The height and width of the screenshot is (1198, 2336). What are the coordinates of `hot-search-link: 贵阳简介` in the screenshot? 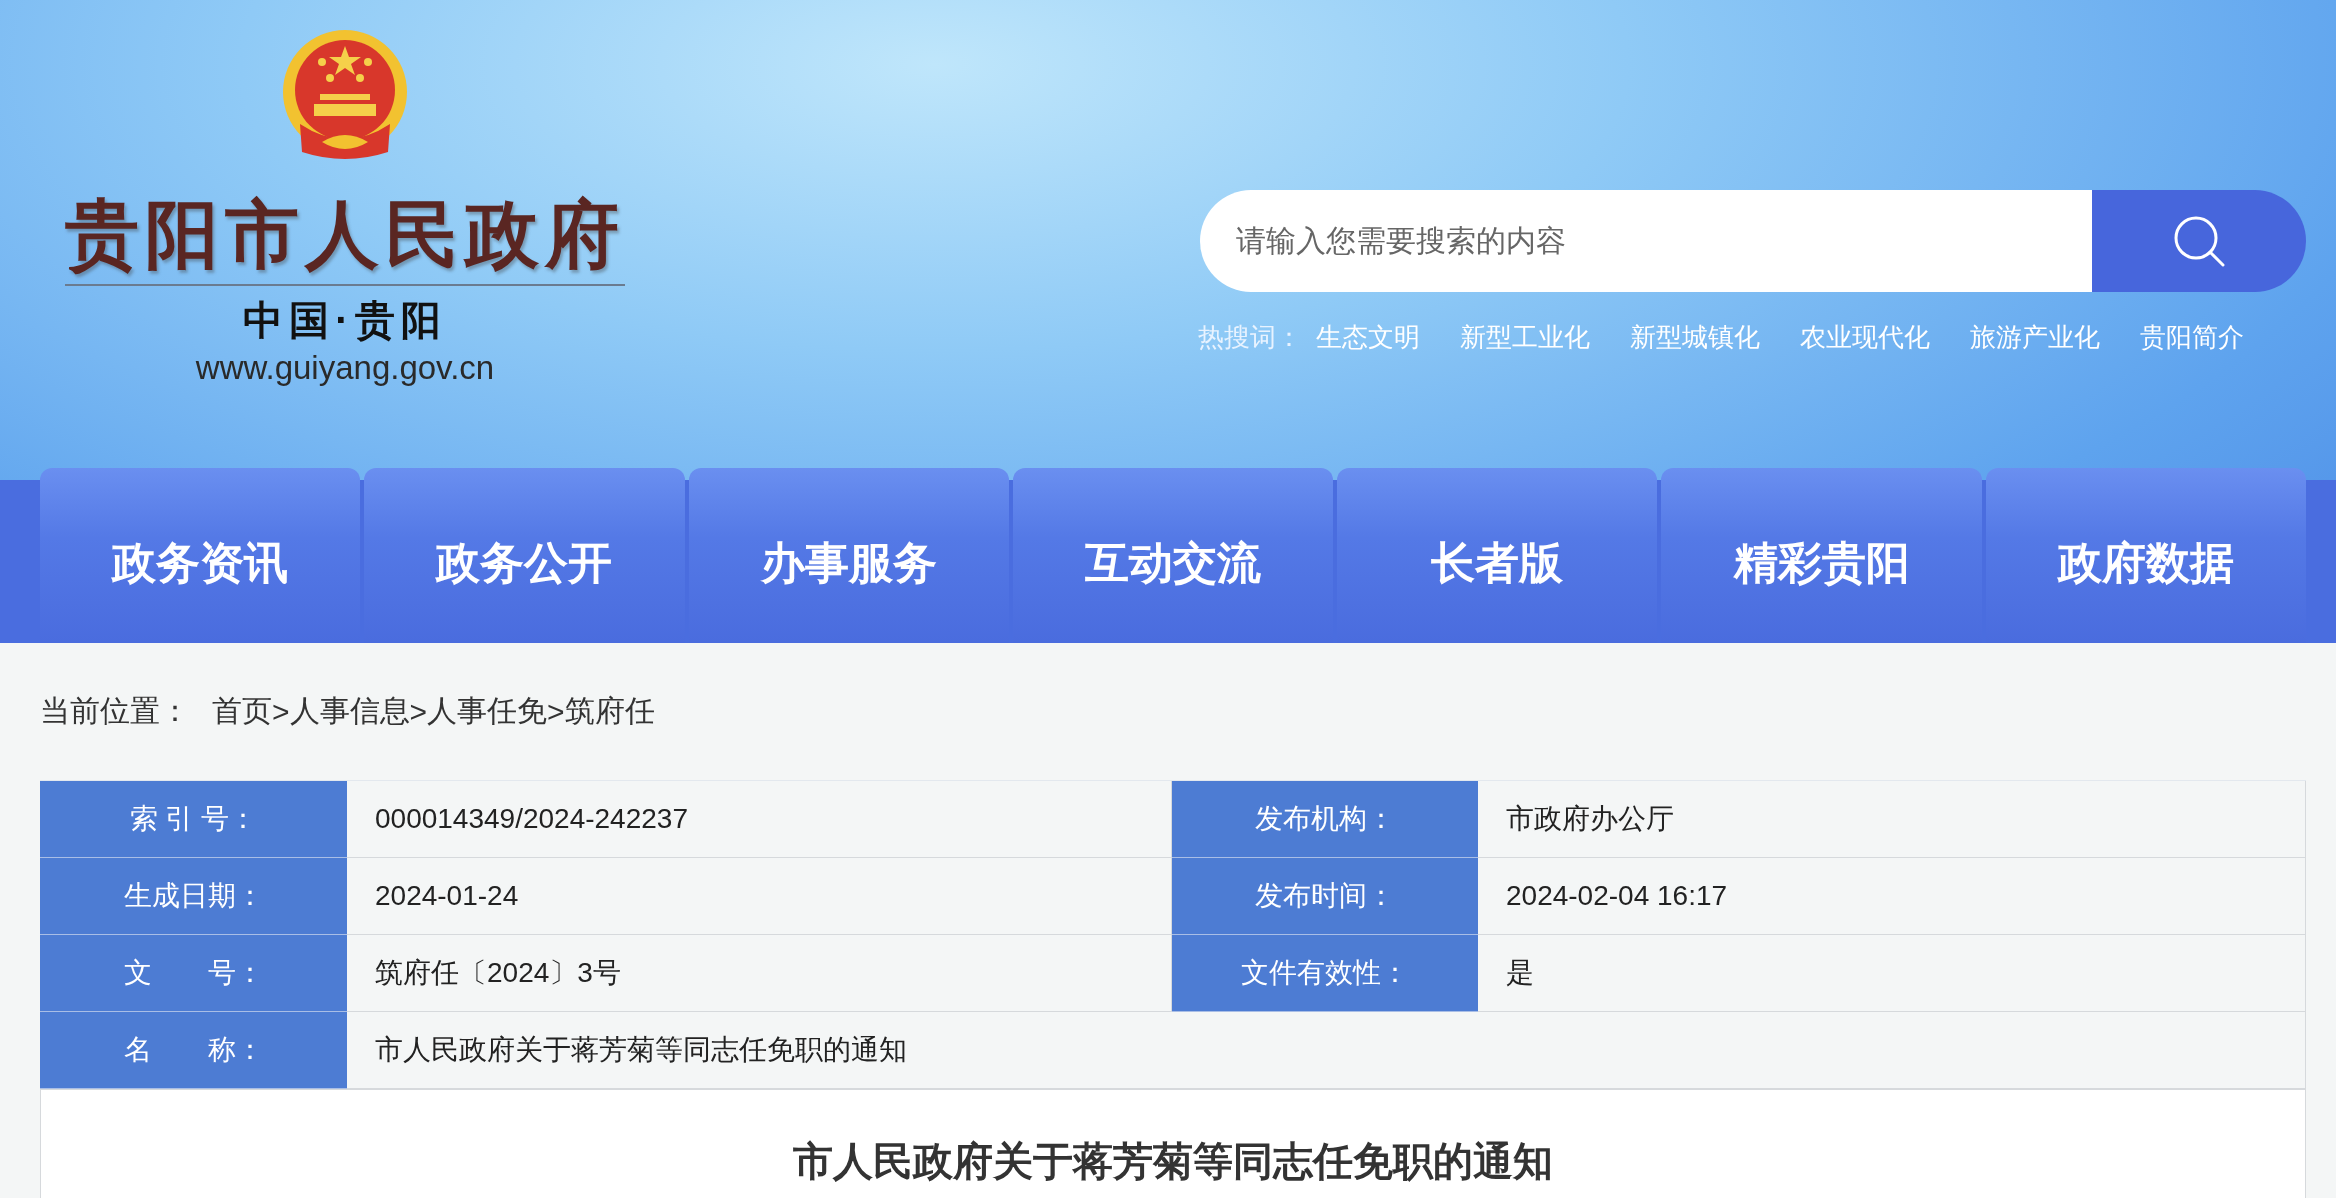 It's located at (2192, 337).